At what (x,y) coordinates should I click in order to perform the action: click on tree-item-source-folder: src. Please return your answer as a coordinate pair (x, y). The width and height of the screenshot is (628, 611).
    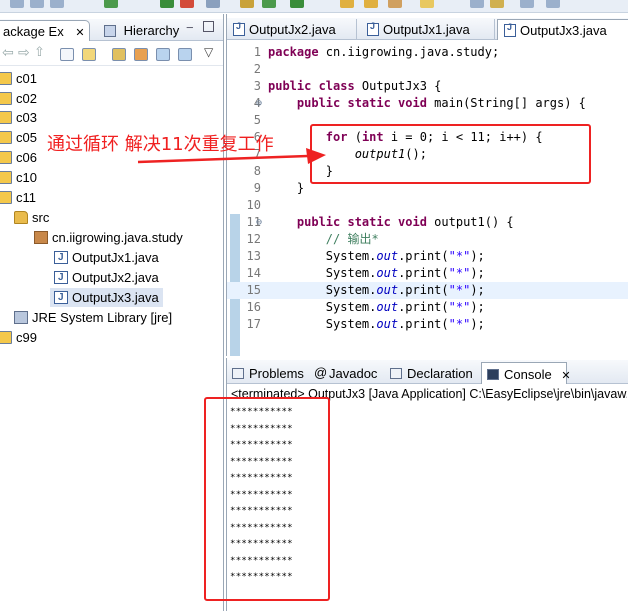
    Looking at the image, I should click on (31, 217).